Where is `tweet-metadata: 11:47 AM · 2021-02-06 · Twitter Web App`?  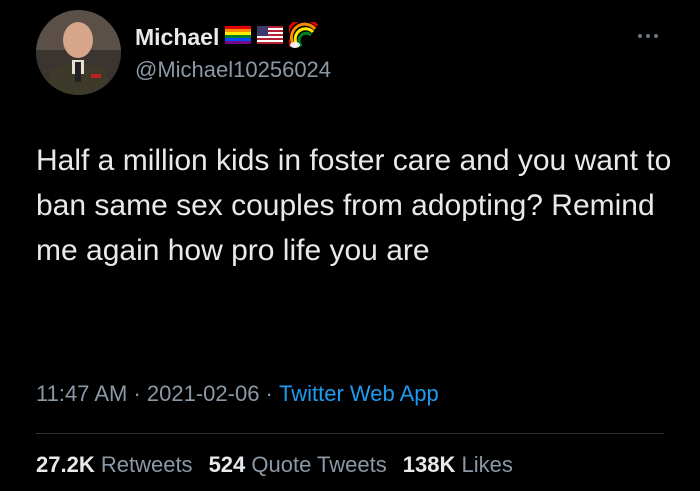
tweet-metadata: 11:47 AM · 2021-02-06 · Twitter Web App is located at coordinates (237, 394).